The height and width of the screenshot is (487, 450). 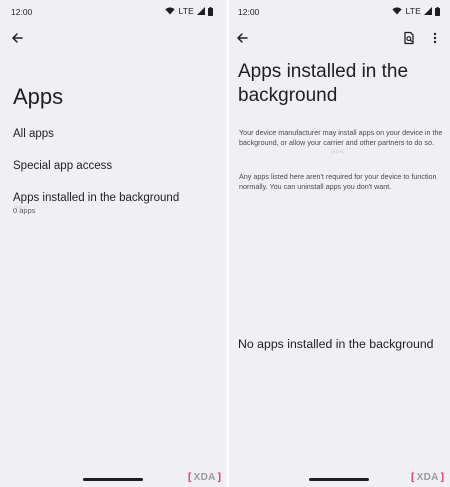 What do you see at coordinates (435, 38) in the screenshot?
I see `more-vert-icon` at bounding box center [435, 38].